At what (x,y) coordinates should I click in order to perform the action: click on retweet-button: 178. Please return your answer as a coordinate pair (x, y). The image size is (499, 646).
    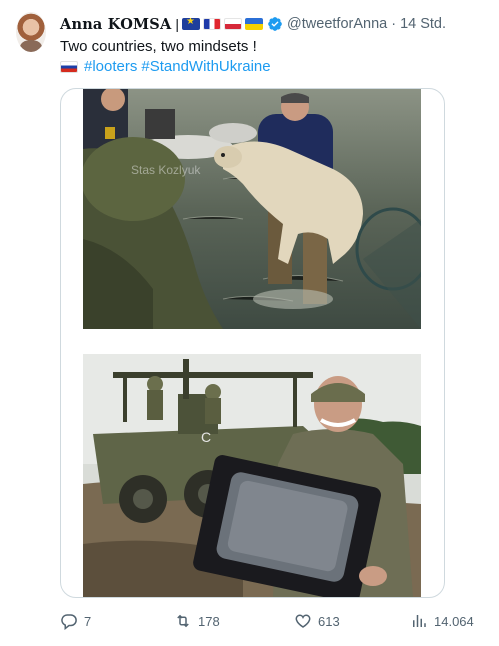
    Looking at the image, I should click on (197, 621).